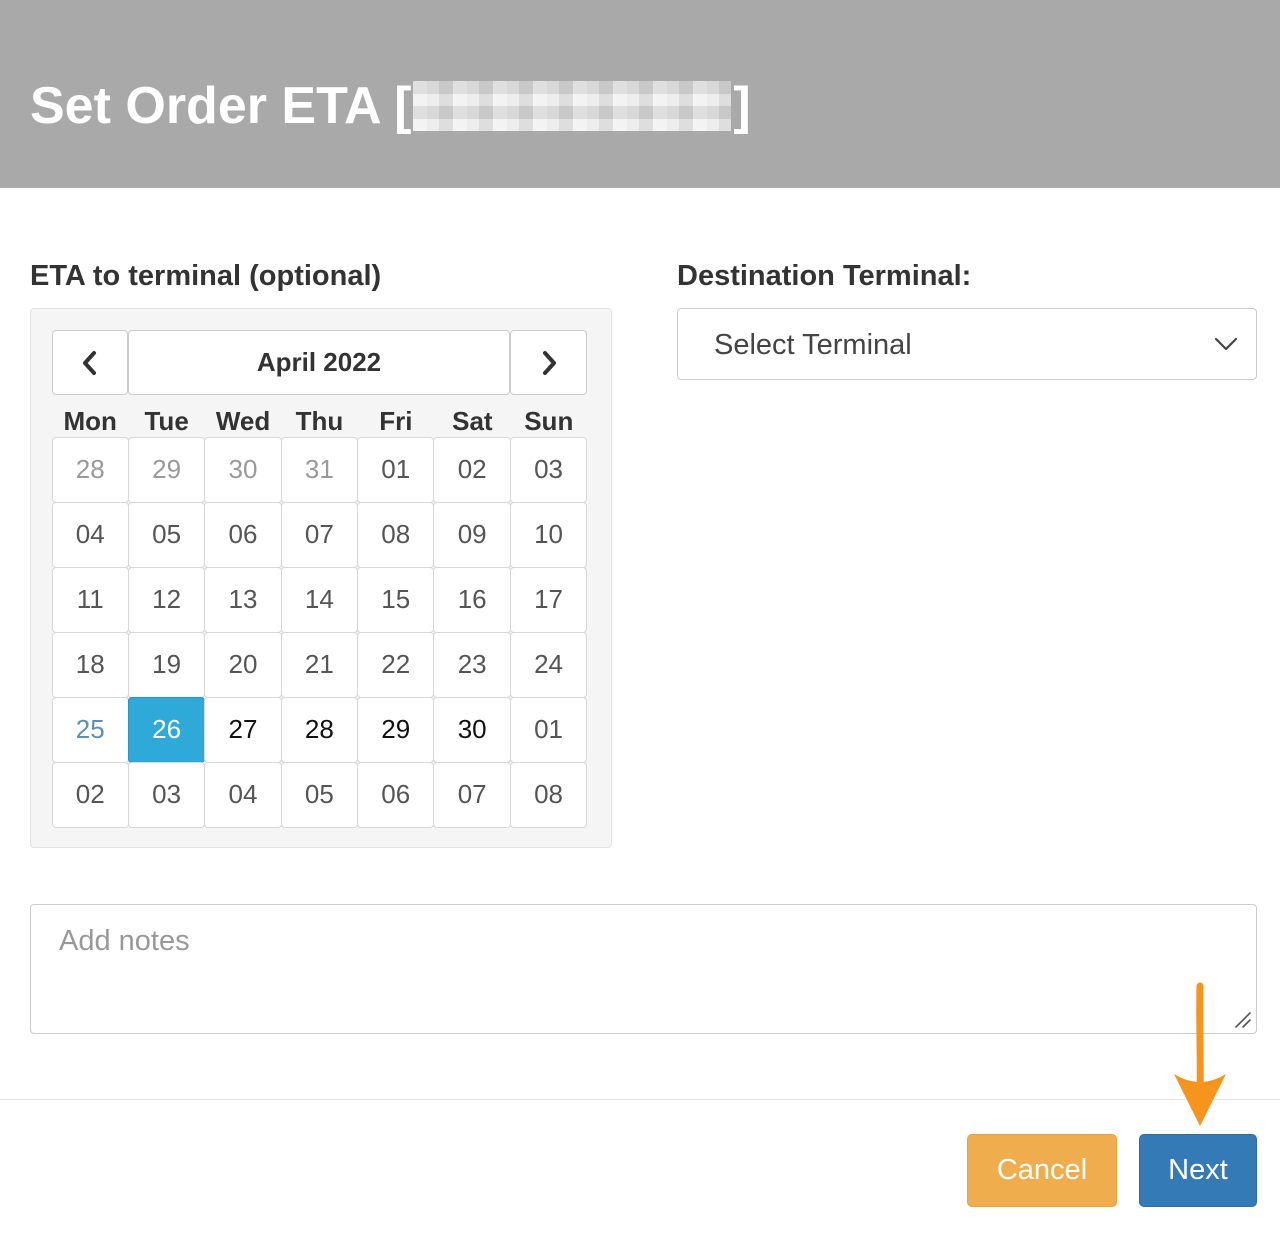 This screenshot has width=1280, height=1237. I want to click on footer-divider, so click(640, 1099).